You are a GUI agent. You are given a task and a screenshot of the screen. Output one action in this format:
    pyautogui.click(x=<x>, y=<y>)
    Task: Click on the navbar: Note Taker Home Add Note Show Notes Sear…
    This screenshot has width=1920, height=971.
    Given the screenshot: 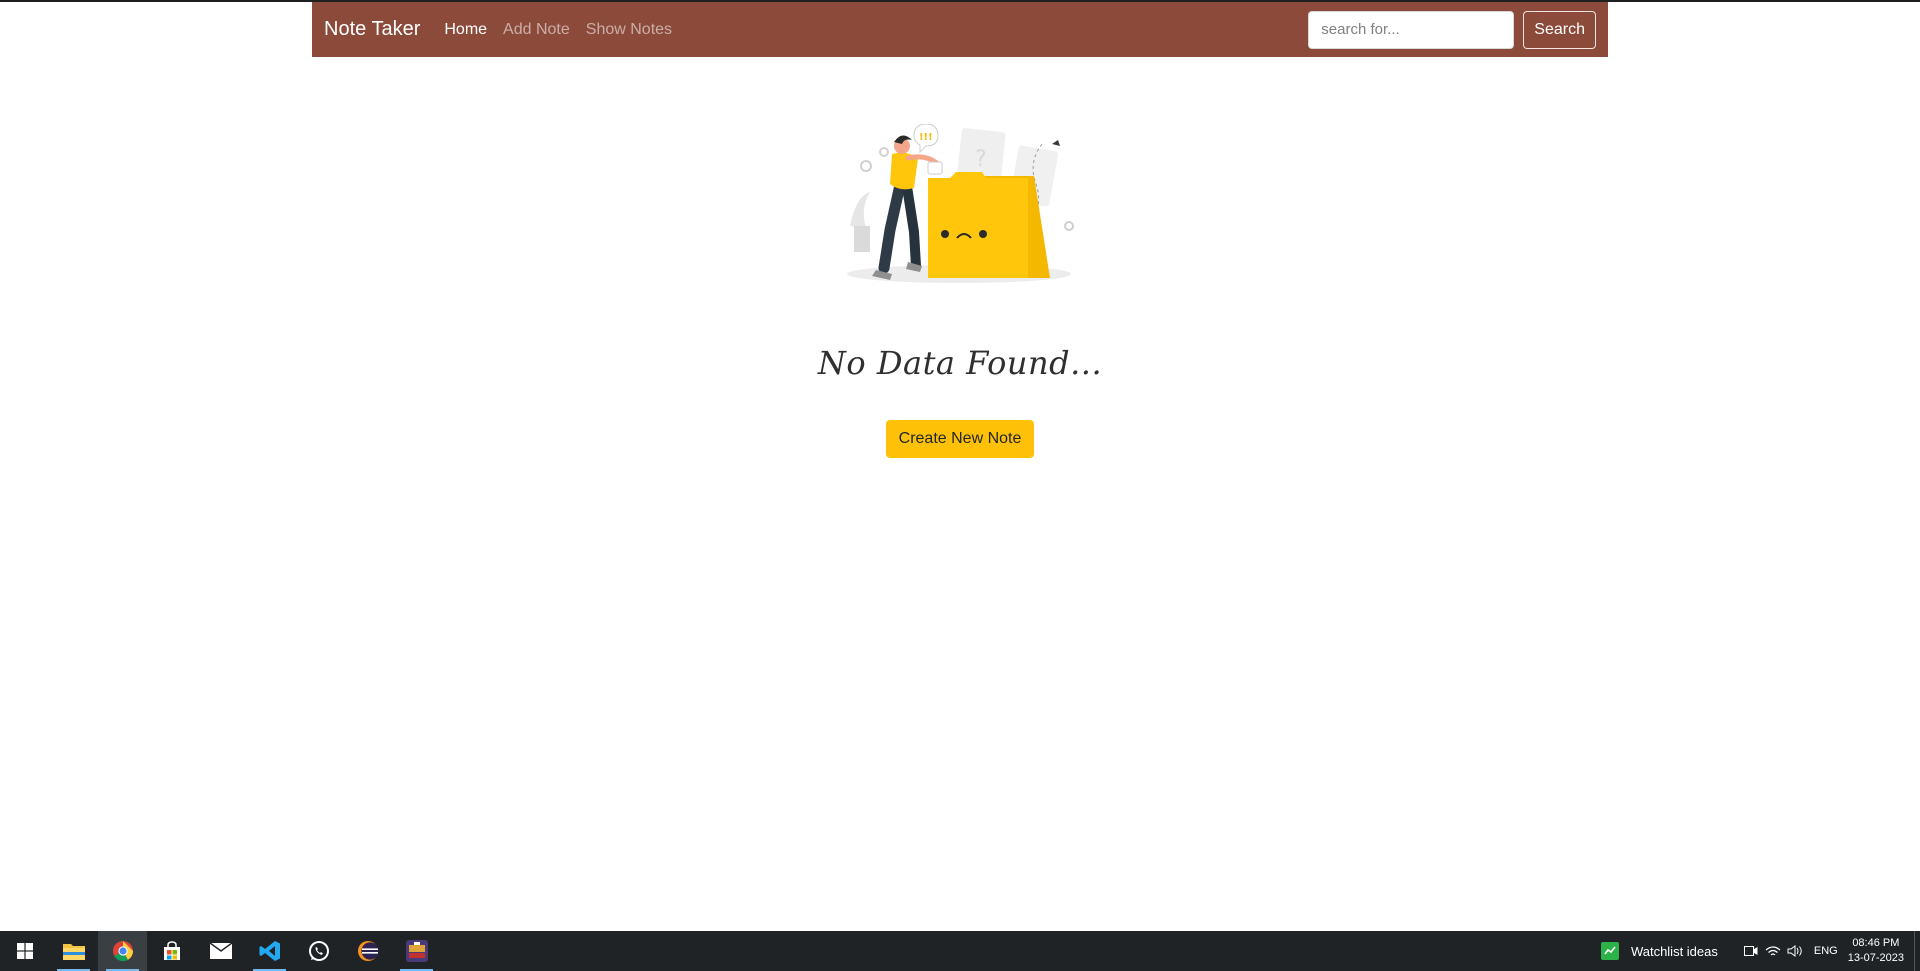 What is the action you would take?
    pyautogui.click(x=960, y=29)
    